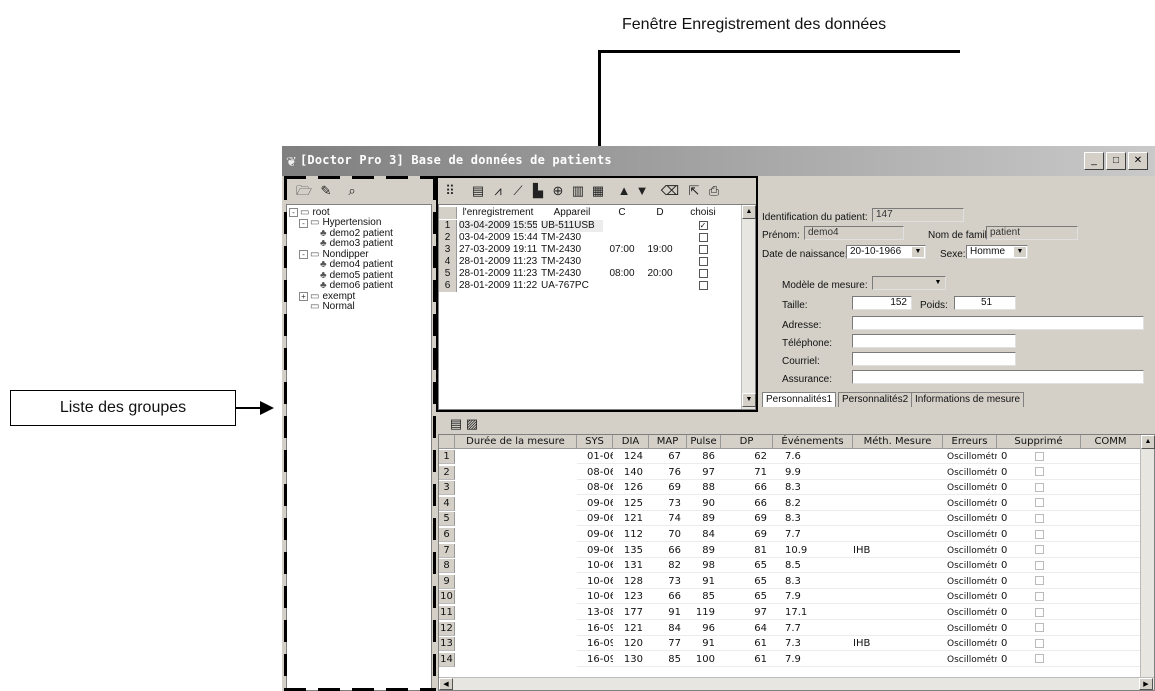  What do you see at coordinates (714, 191) in the screenshot?
I see `print-icon: ⎙` at bounding box center [714, 191].